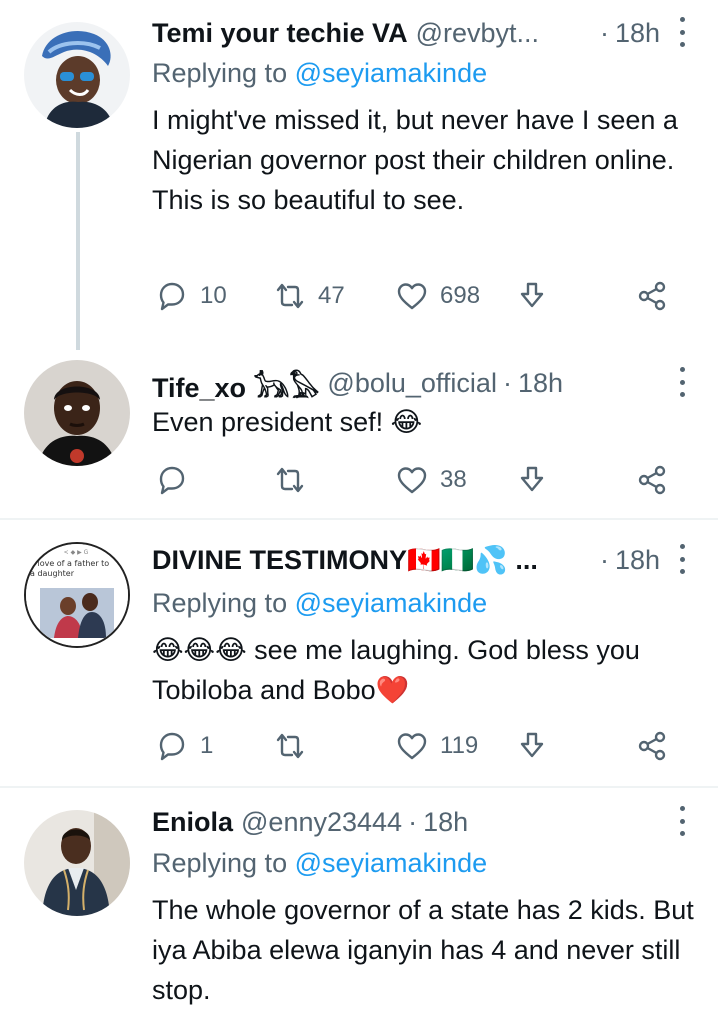  Describe the element at coordinates (52, 573) in the screenshot. I see `avatar-caption-2: a daughter` at that location.